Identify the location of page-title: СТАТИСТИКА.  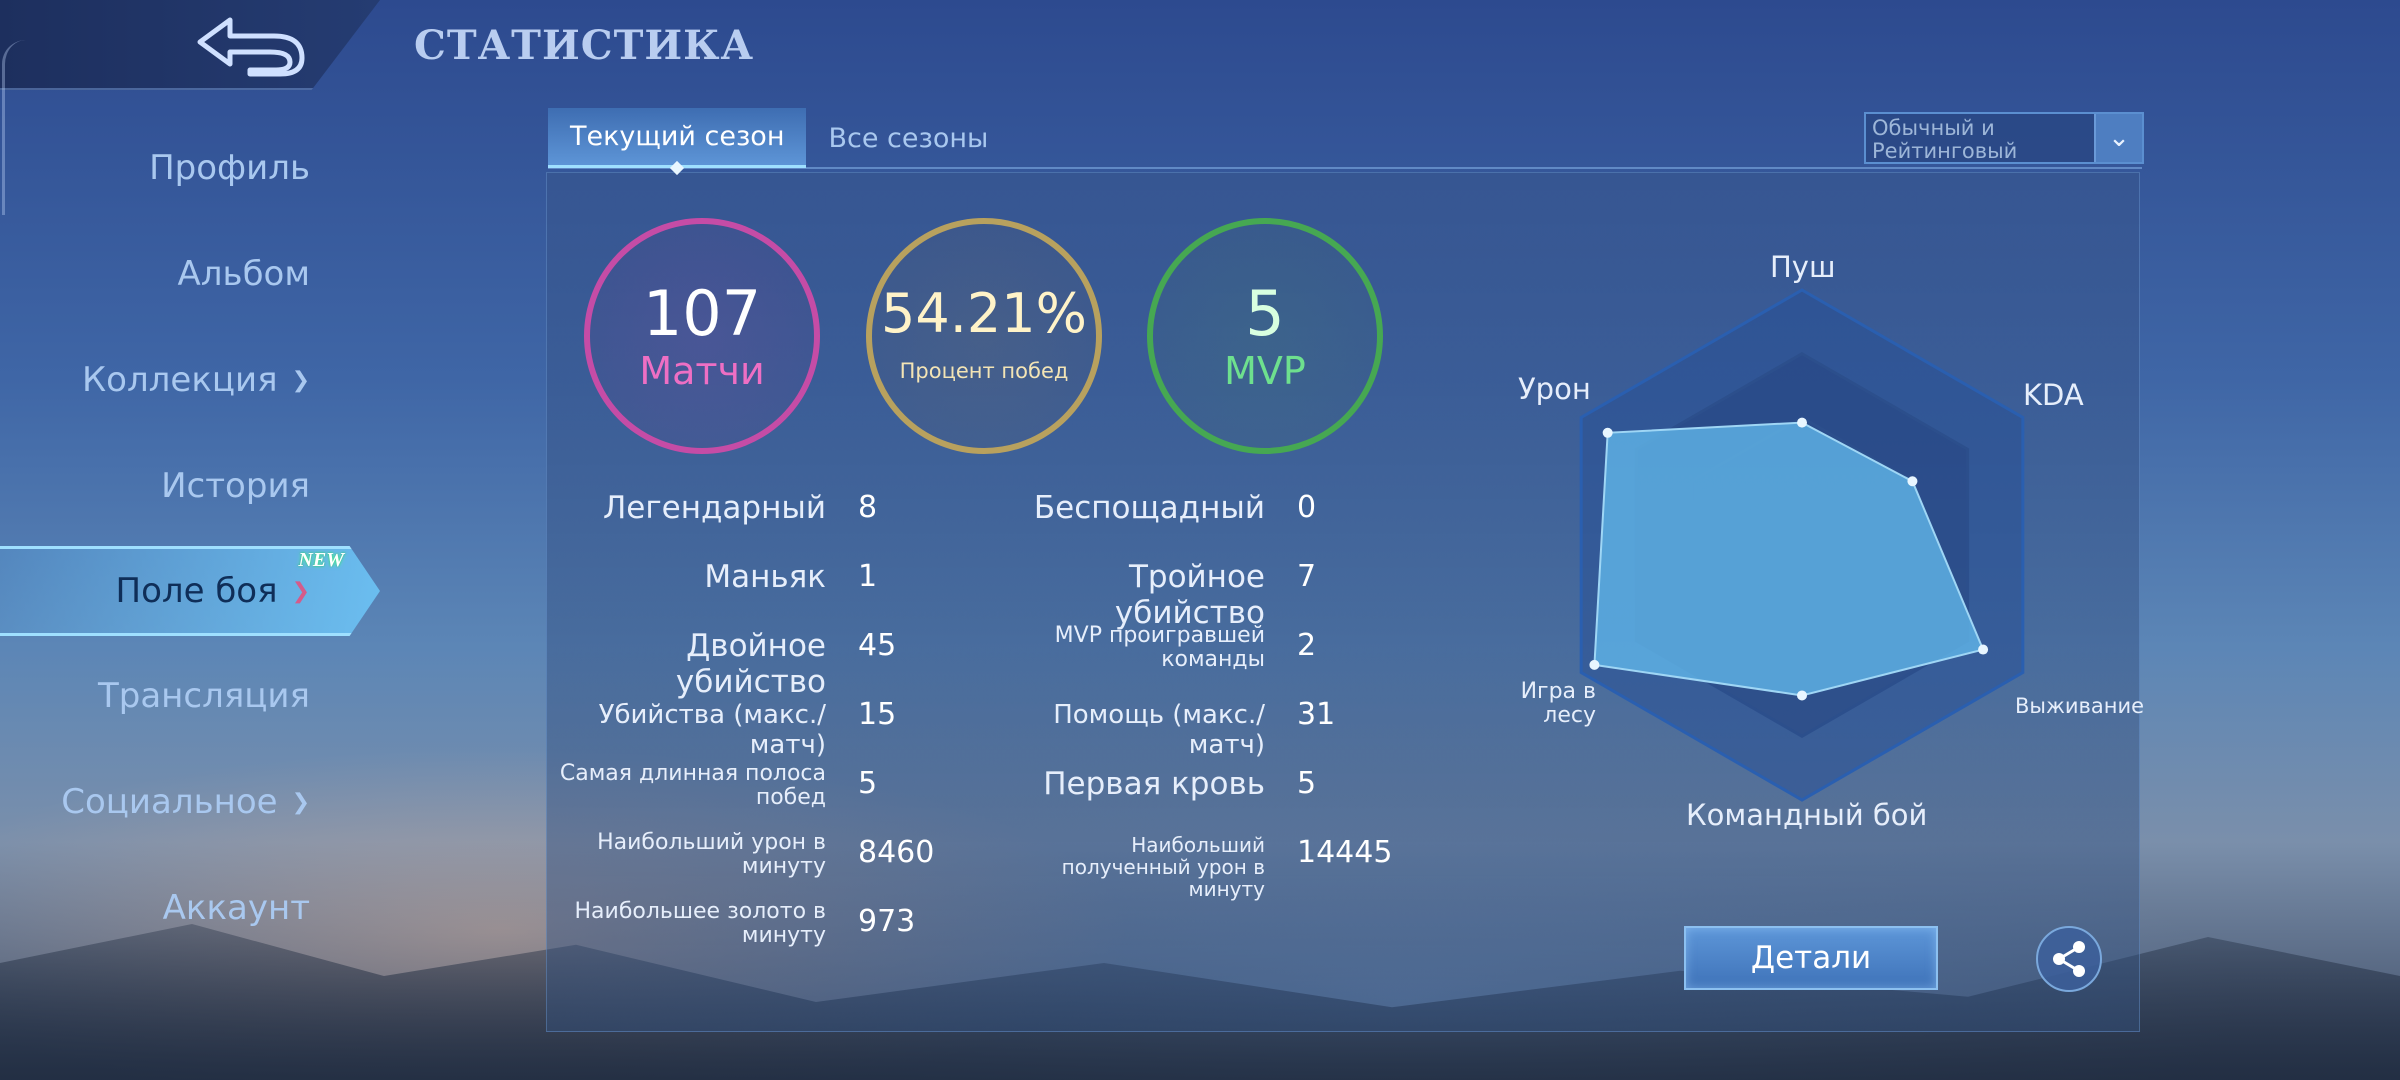
(584, 45).